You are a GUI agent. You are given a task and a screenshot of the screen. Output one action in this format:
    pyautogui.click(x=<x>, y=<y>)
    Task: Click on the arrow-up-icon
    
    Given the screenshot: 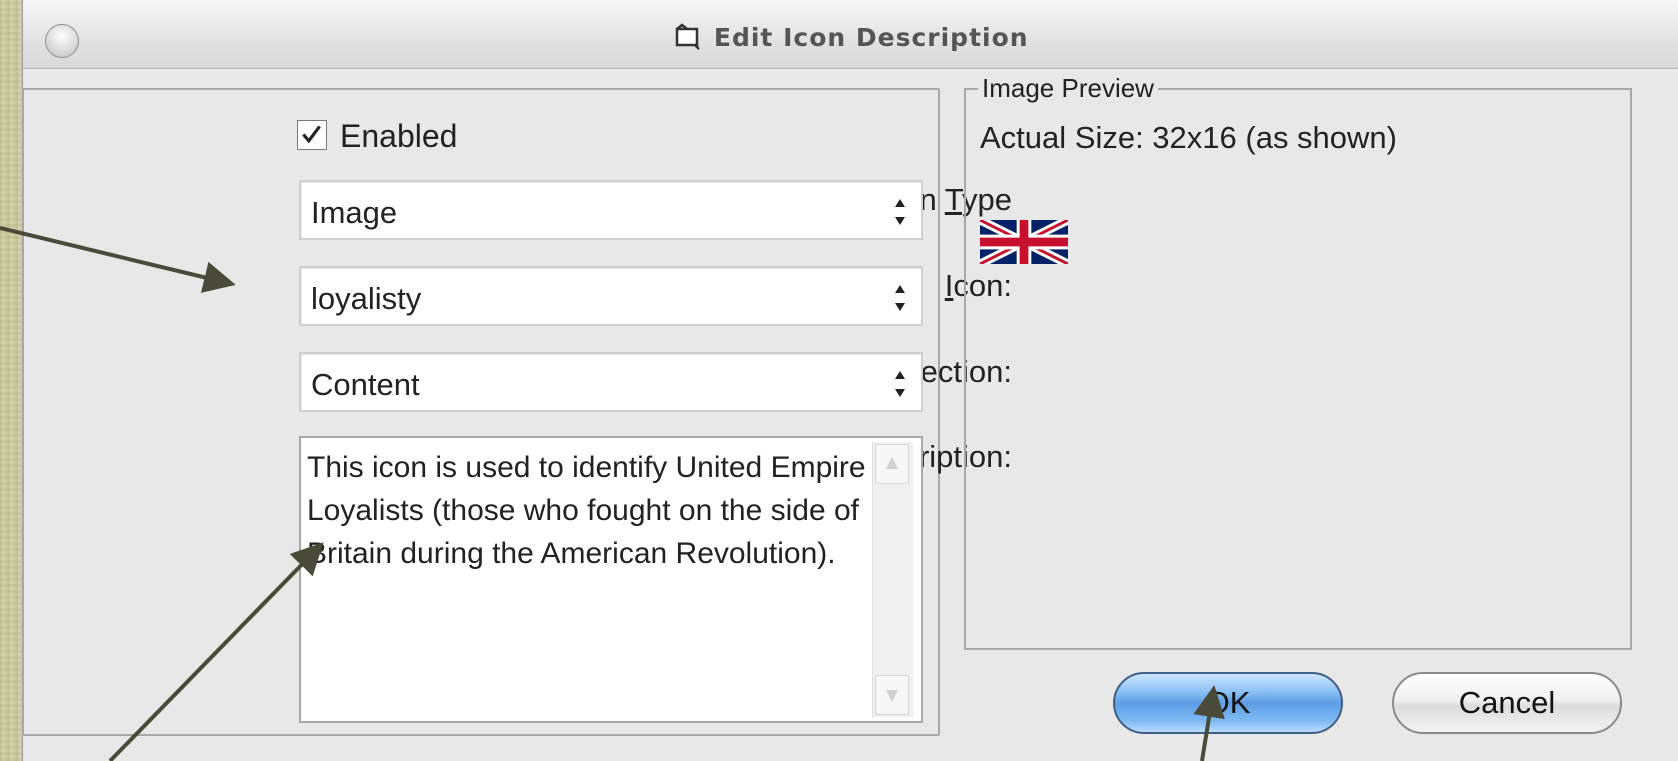 What is the action you would take?
    pyautogui.click(x=892, y=463)
    